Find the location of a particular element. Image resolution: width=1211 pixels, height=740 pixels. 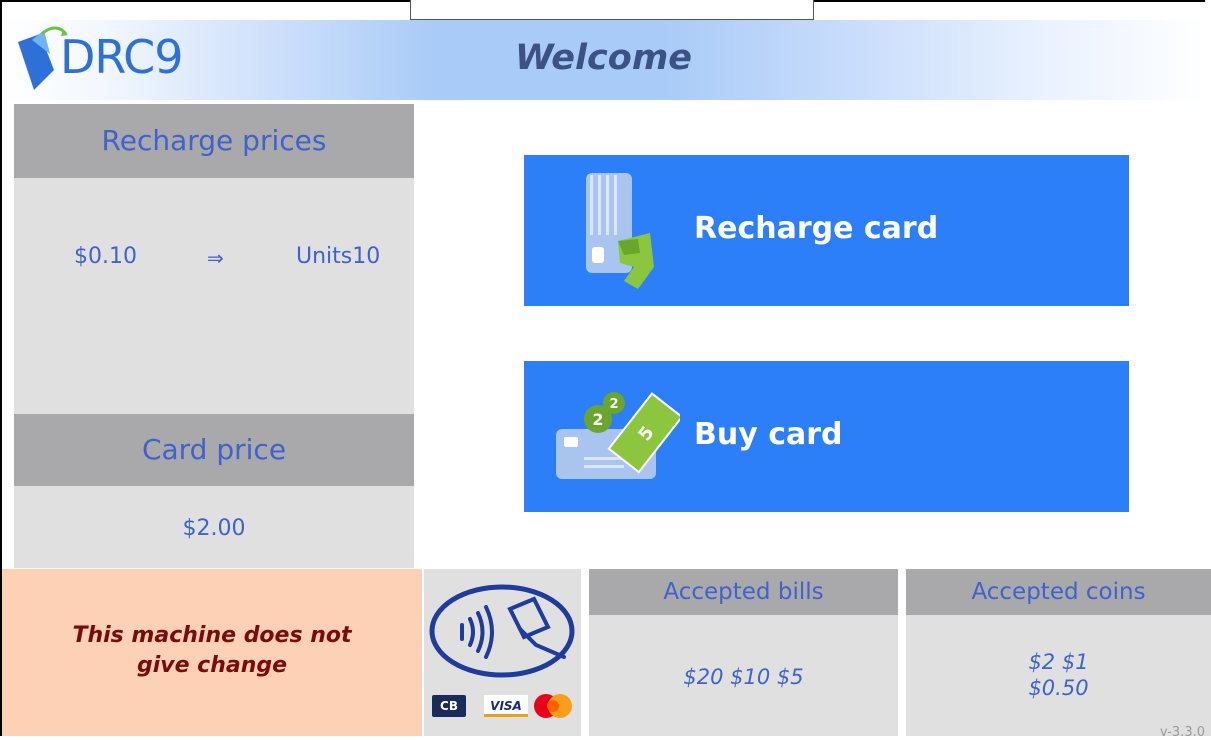

price-row: $0.10 ⇒ Units10 is located at coordinates (214, 262).